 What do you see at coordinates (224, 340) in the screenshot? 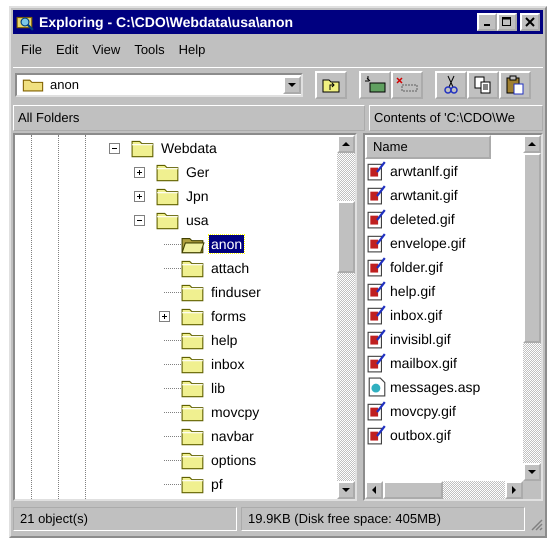
I see `folder-tree-item: help` at bounding box center [224, 340].